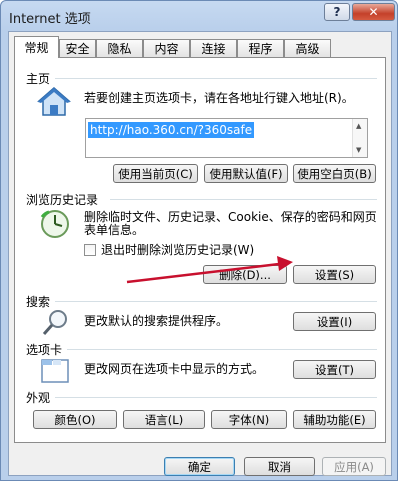 This screenshot has height=483, width=400. What do you see at coordinates (246, 173) in the screenshot?
I see `use-default-button: 使用默认值(F)` at bounding box center [246, 173].